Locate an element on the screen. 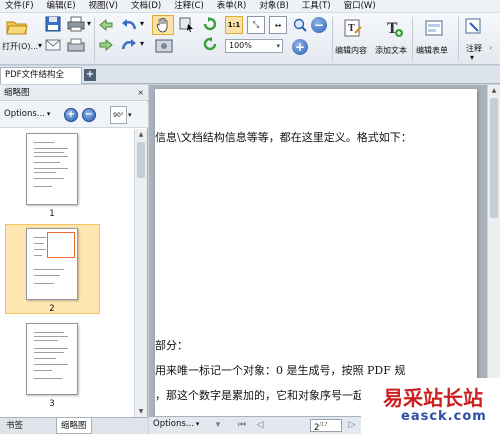  scroll-down-icon: ▼ is located at coordinates (141, 411).